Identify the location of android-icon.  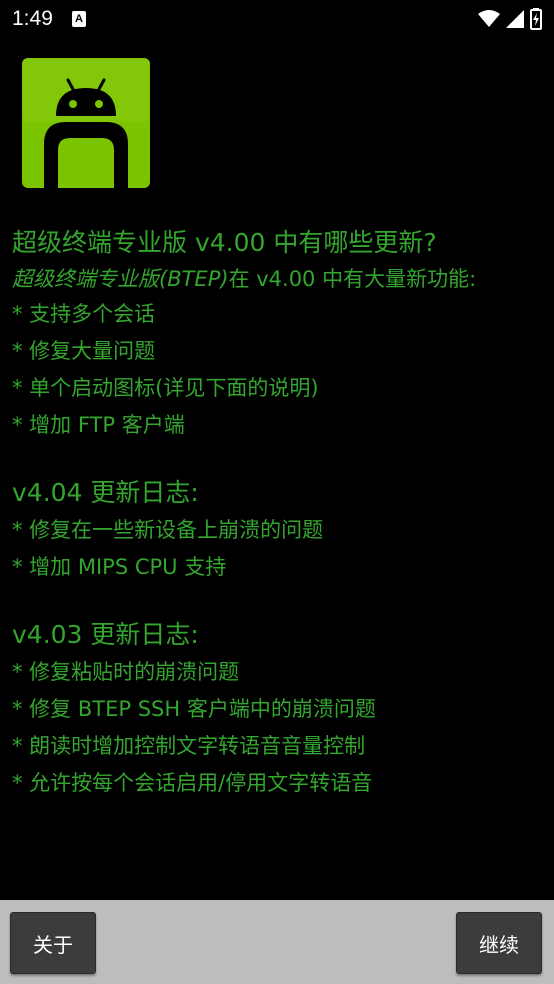
(86, 123).